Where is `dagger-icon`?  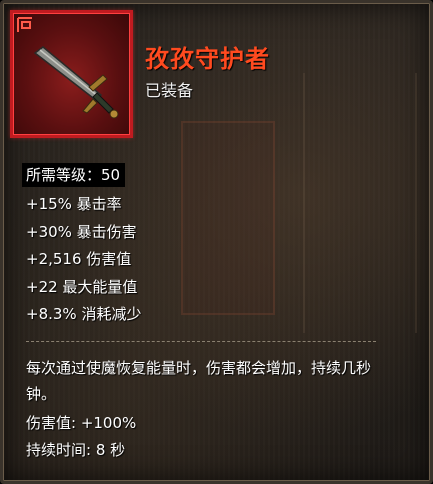 dagger-icon is located at coordinates (68, 68).